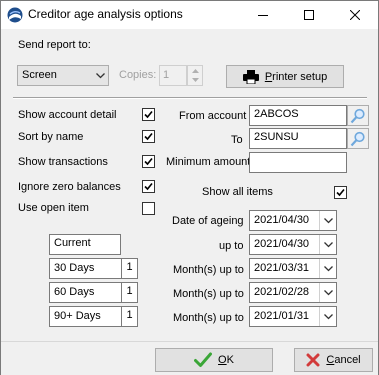 This screenshot has width=379, height=375. I want to click on printer-icon, so click(250, 76).